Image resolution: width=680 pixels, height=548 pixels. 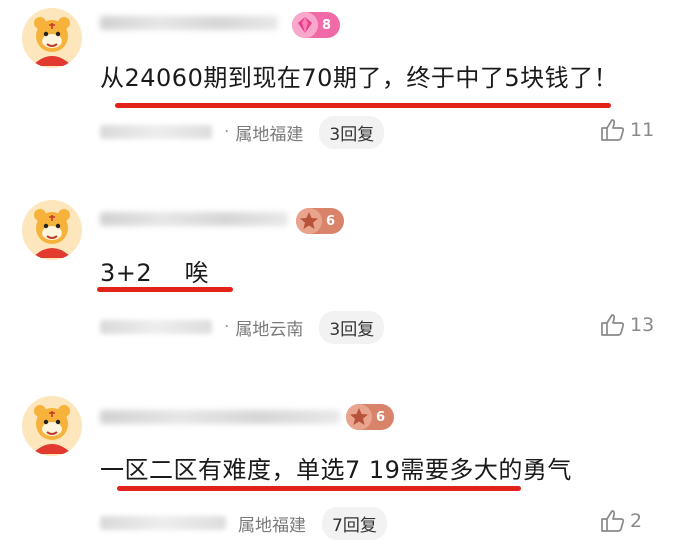 I want to click on like-count: 11, so click(x=642, y=130).